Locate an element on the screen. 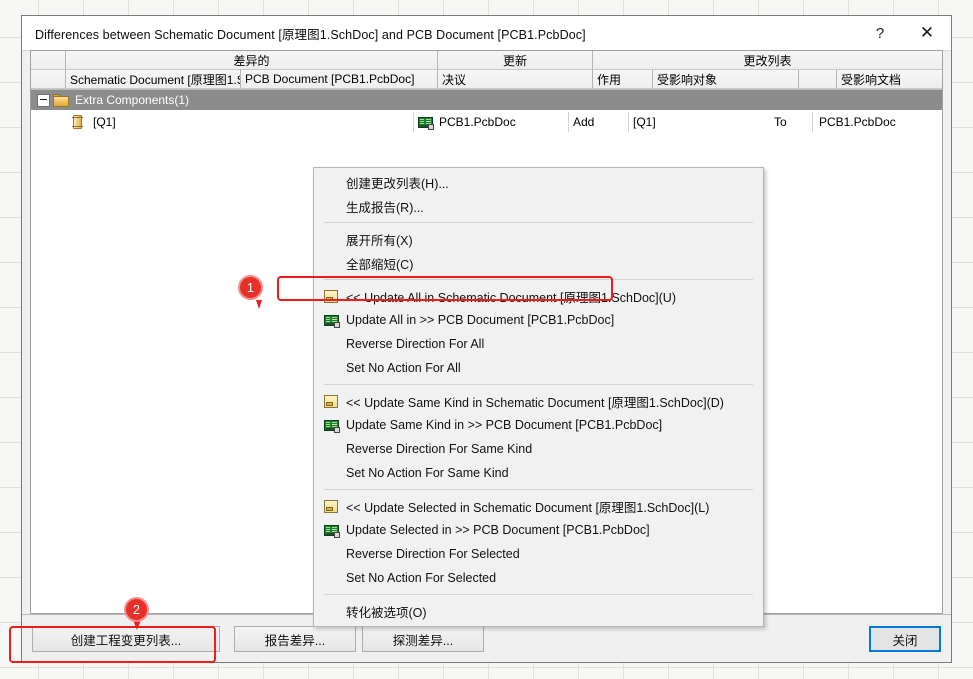 The image size is (973, 679). menu-item-expand-all: 展开所有(X) is located at coordinates (538, 239).